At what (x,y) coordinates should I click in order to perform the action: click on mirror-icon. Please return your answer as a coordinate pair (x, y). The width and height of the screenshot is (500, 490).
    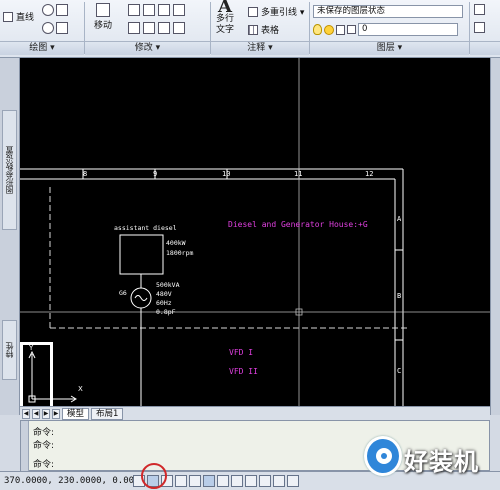
    Looking at the image, I should click on (164, 10).